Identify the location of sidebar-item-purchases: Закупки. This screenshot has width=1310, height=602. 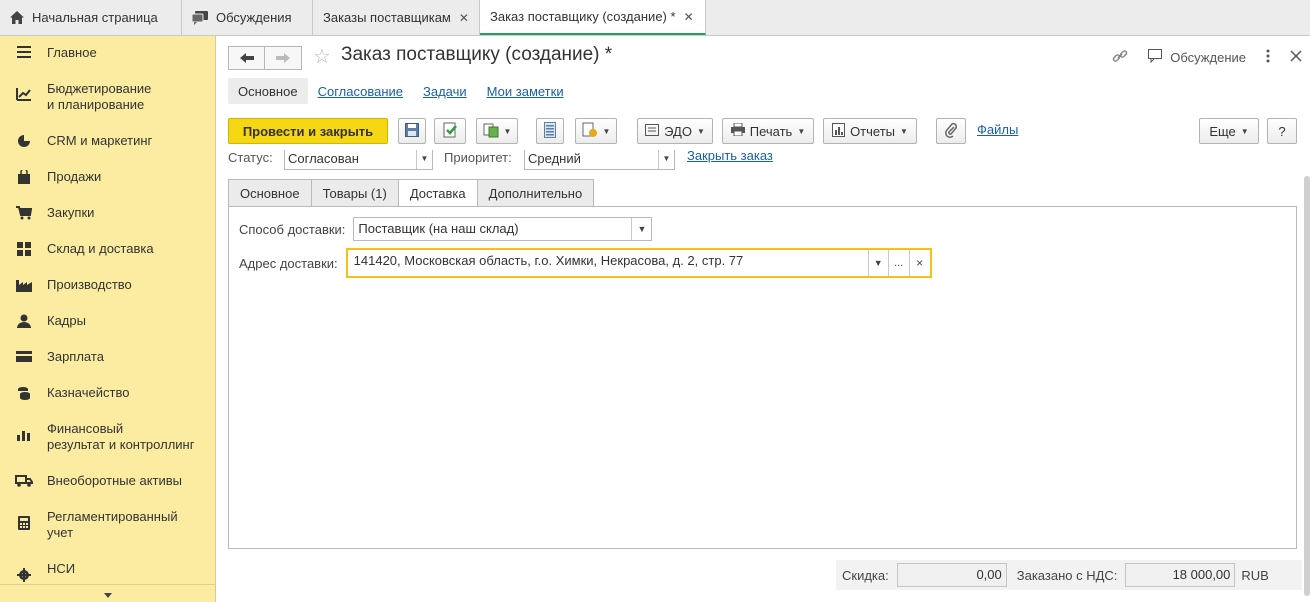
(108, 213).